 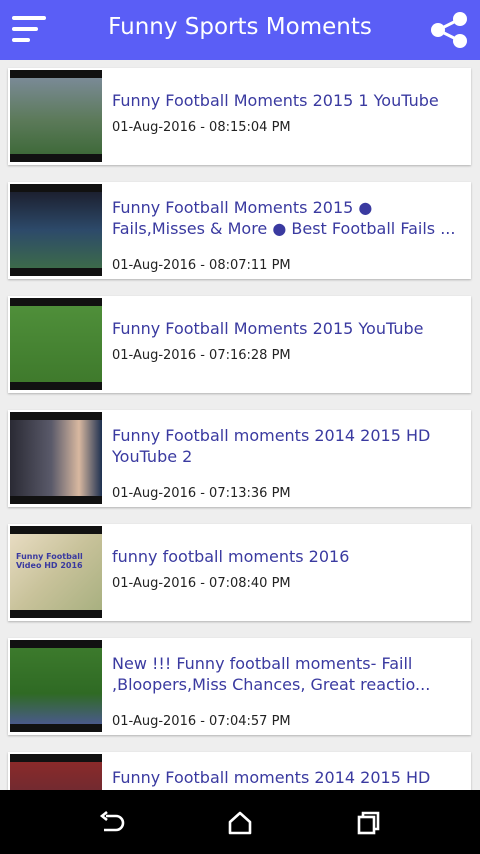 What do you see at coordinates (201, 493) in the screenshot?
I see `video-date: 01-Aug-2016 - 07:13:36 PM` at bounding box center [201, 493].